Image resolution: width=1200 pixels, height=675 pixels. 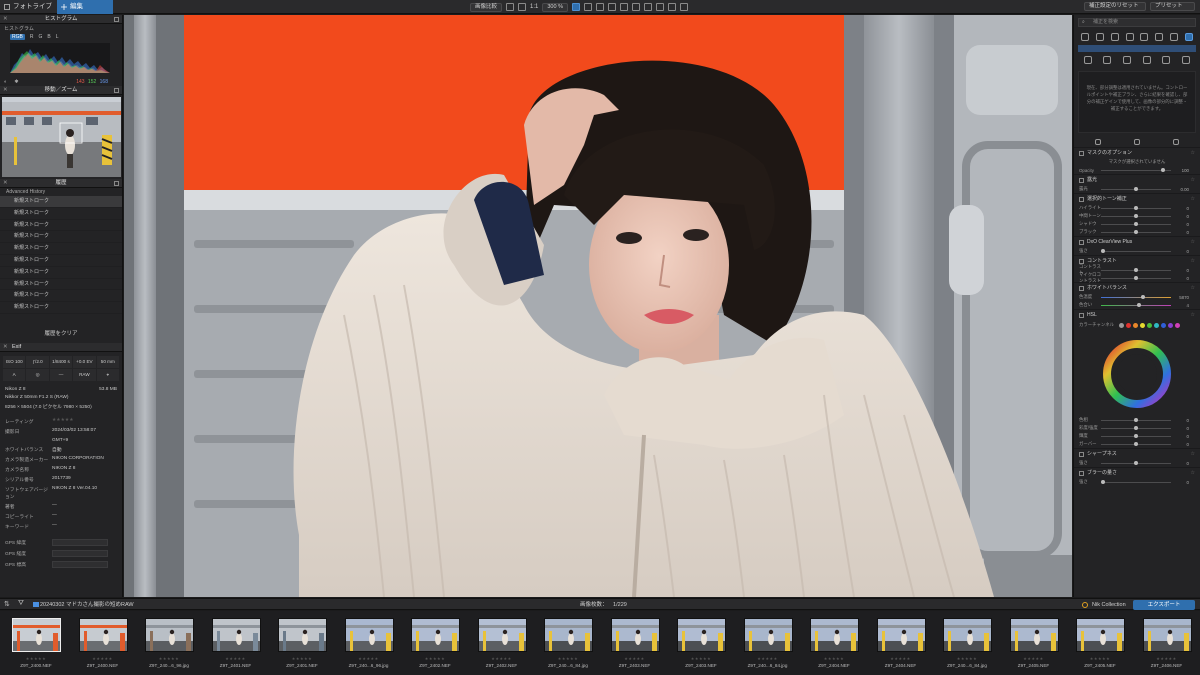 I want to click on grid-icon, so click(x=683, y=7).